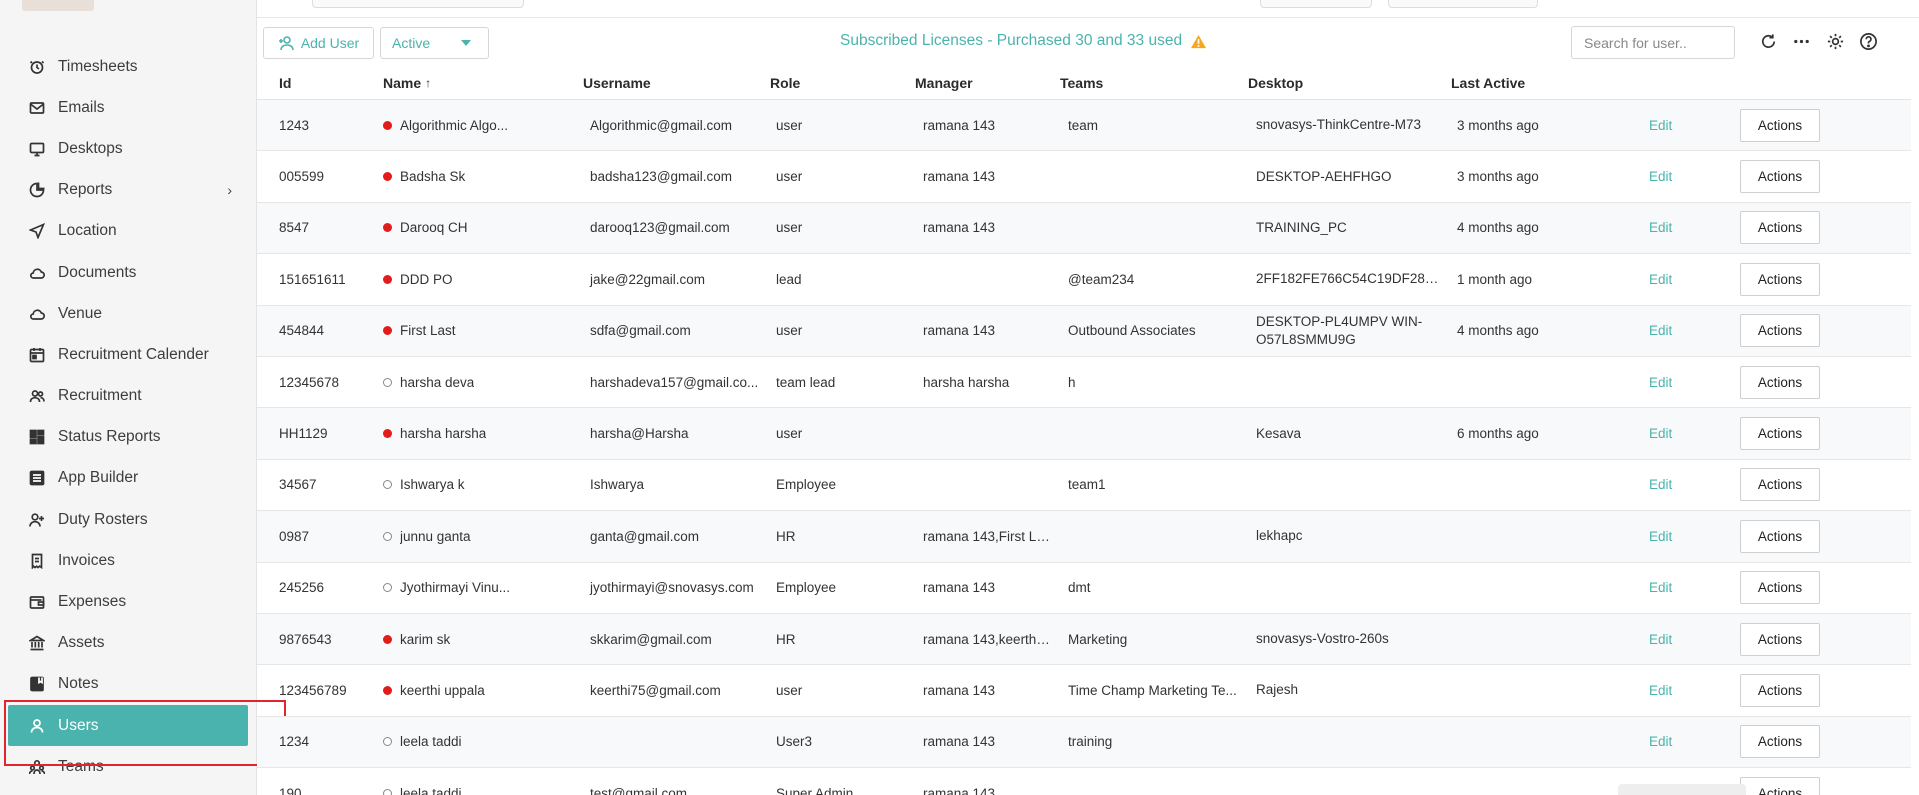 This screenshot has width=1919, height=795. I want to click on user-name: leela taddi, so click(431, 790).